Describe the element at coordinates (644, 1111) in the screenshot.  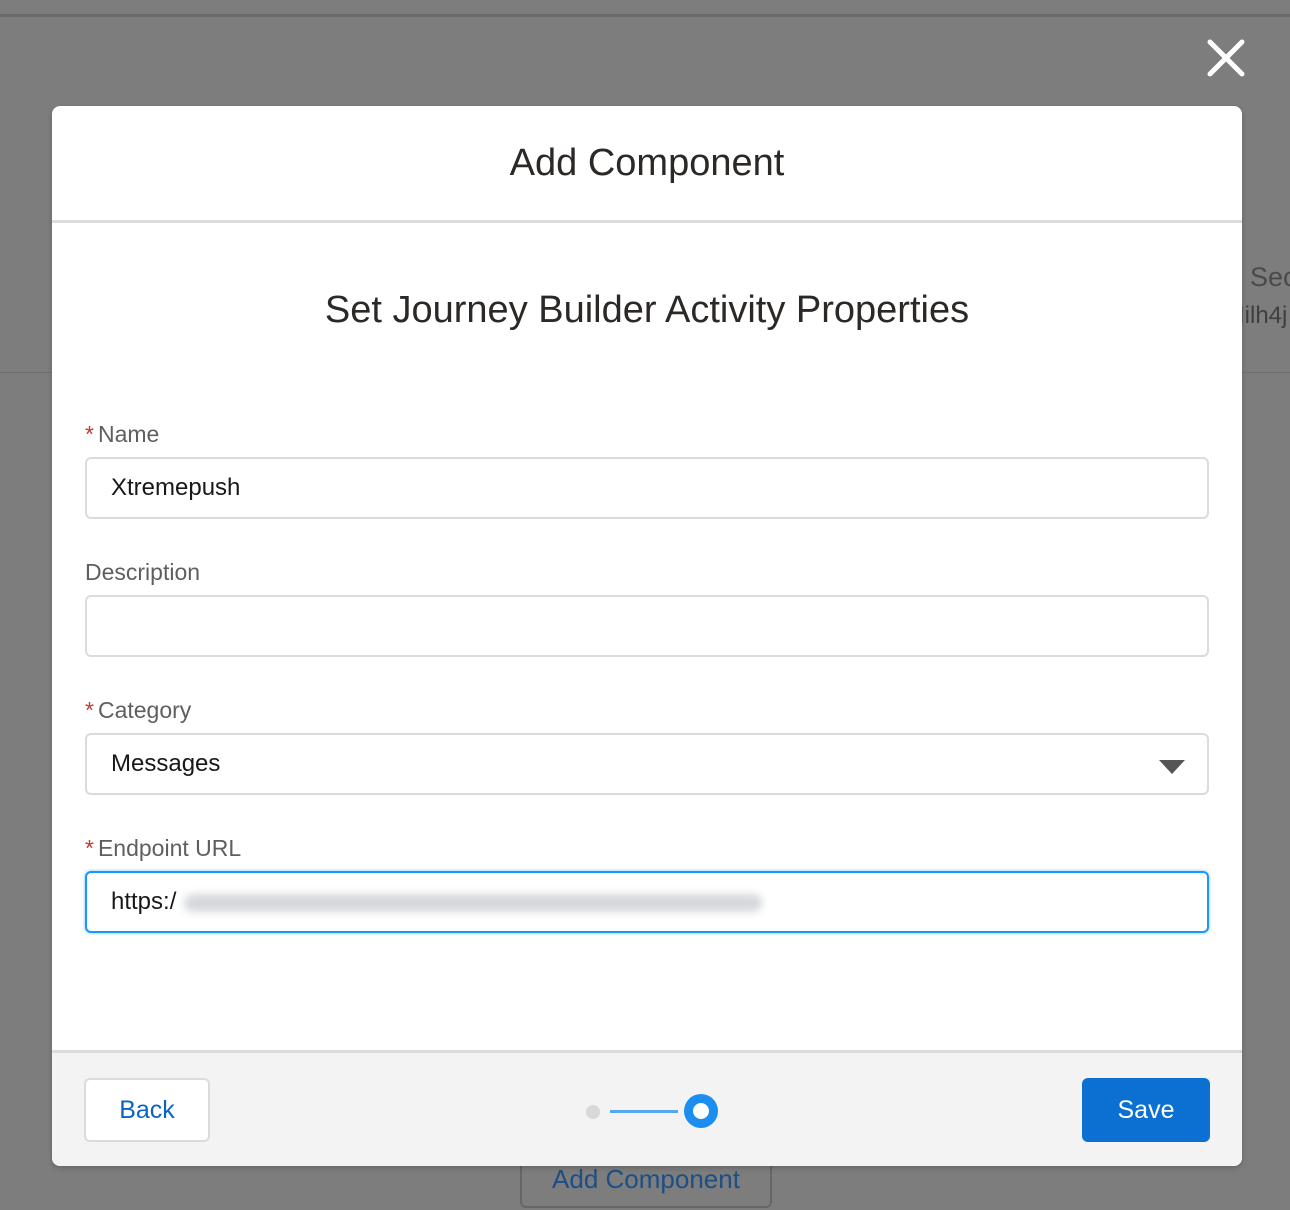
I see `step-connector` at that location.